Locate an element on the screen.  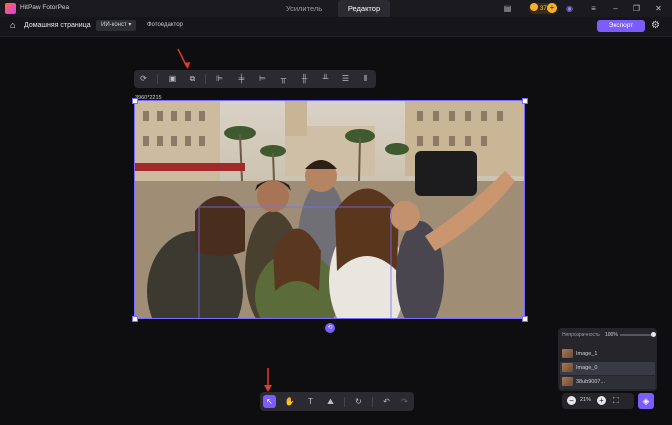
opacity-label: Непрозрачность is located at coordinates (581, 335).